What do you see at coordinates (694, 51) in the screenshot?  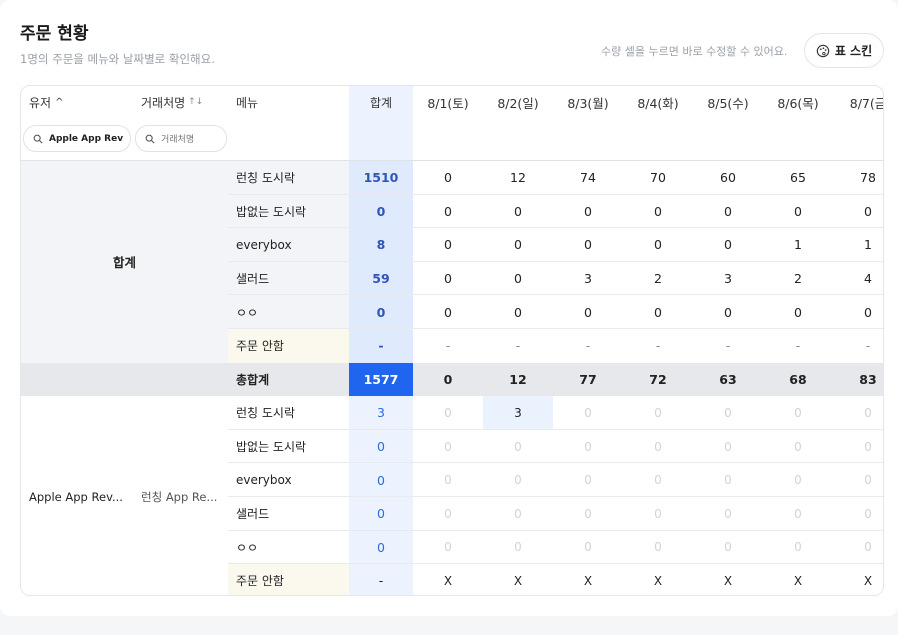 I see `edit-hint: 수량 셀을 누르면 바로 수정할 수 있어요.` at bounding box center [694, 51].